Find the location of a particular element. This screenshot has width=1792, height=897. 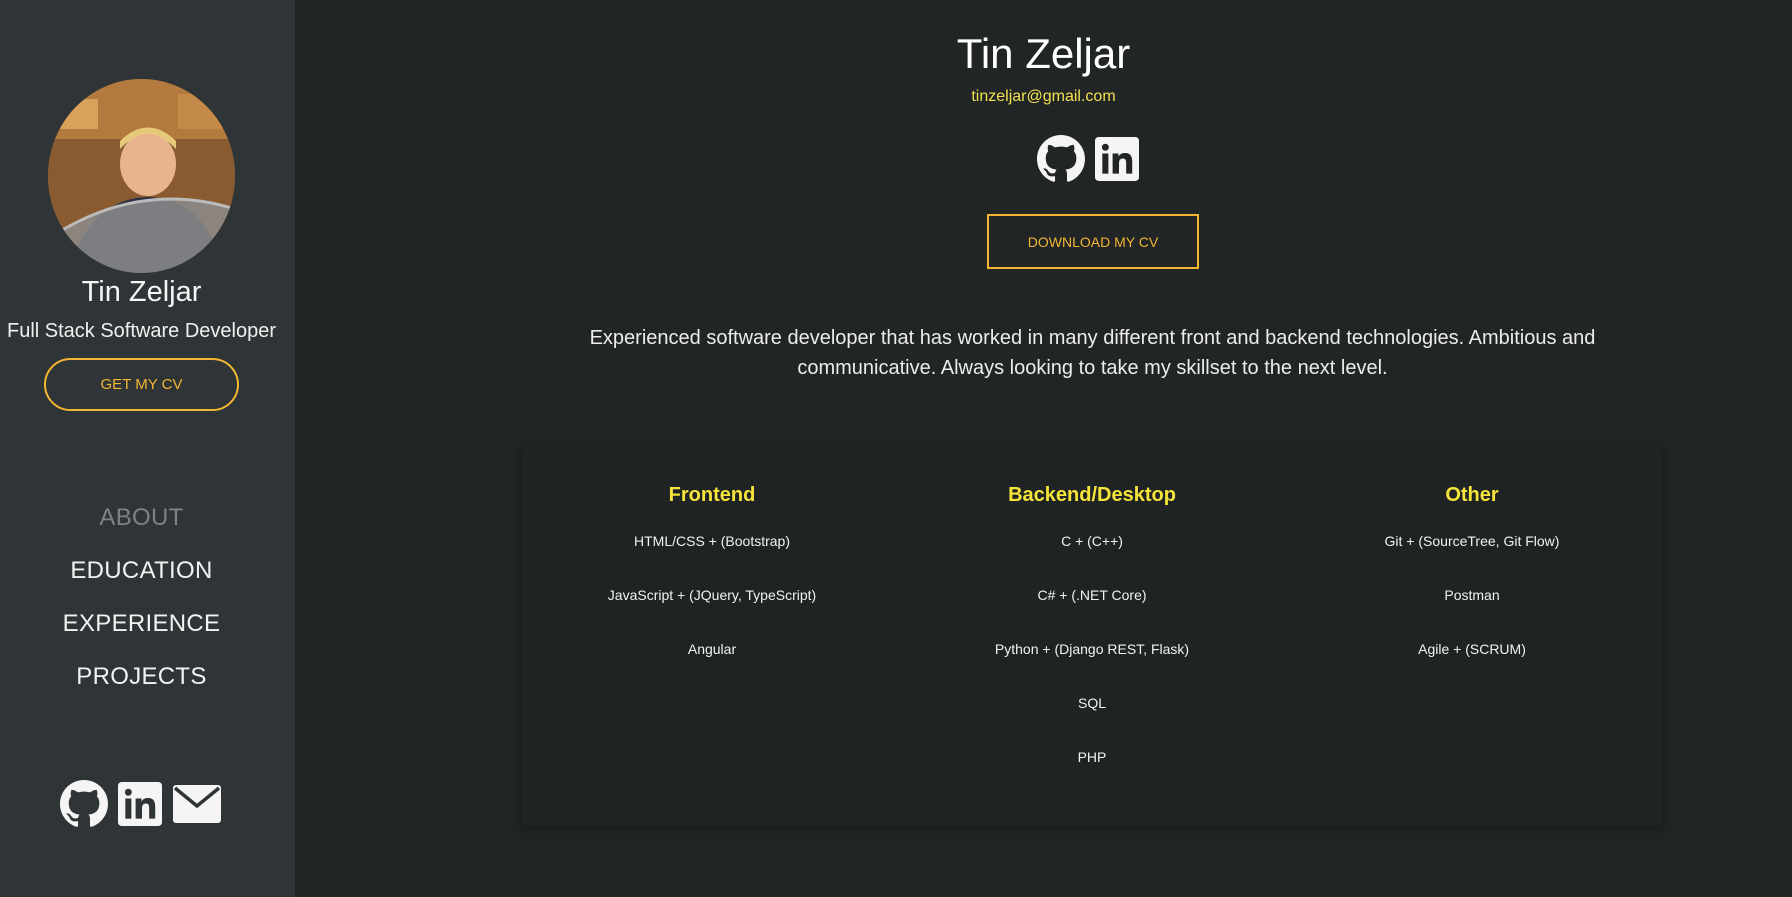

nav-item-education: EDUCATION is located at coordinates (141, 579).